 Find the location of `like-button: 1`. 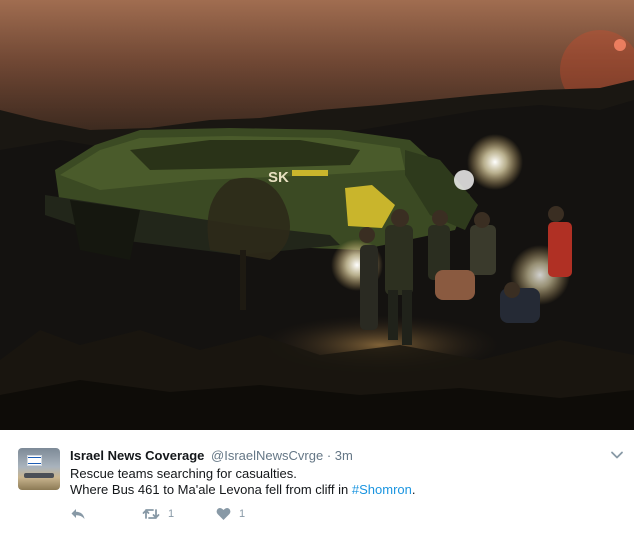

like-button: 1 is located at coordinates (230, 514).